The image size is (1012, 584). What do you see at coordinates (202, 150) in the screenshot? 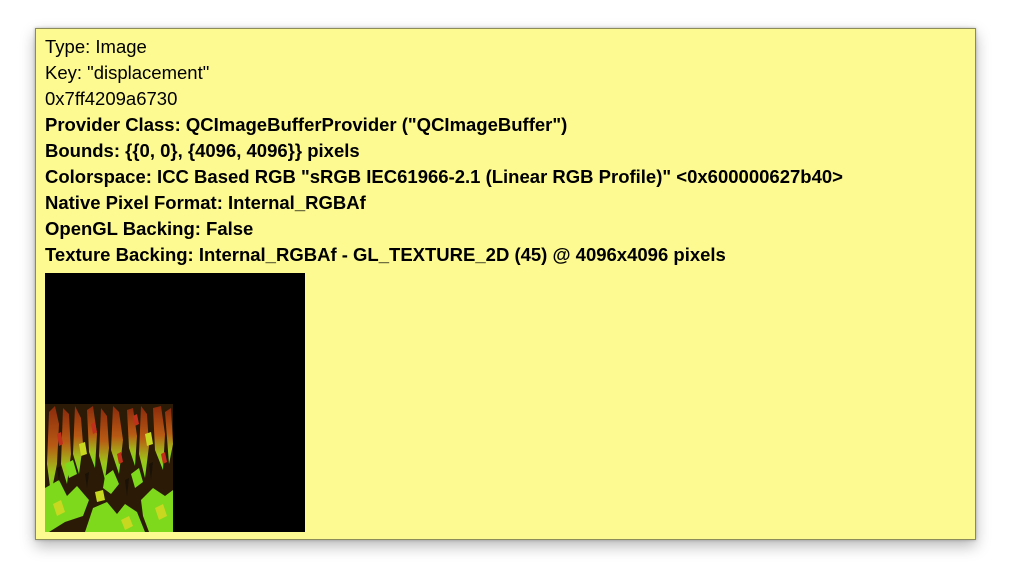
I see `bounds-line: Bounds: {{0, 0}, {4096, 4096}} pixels` at bounding box center [202, 150].